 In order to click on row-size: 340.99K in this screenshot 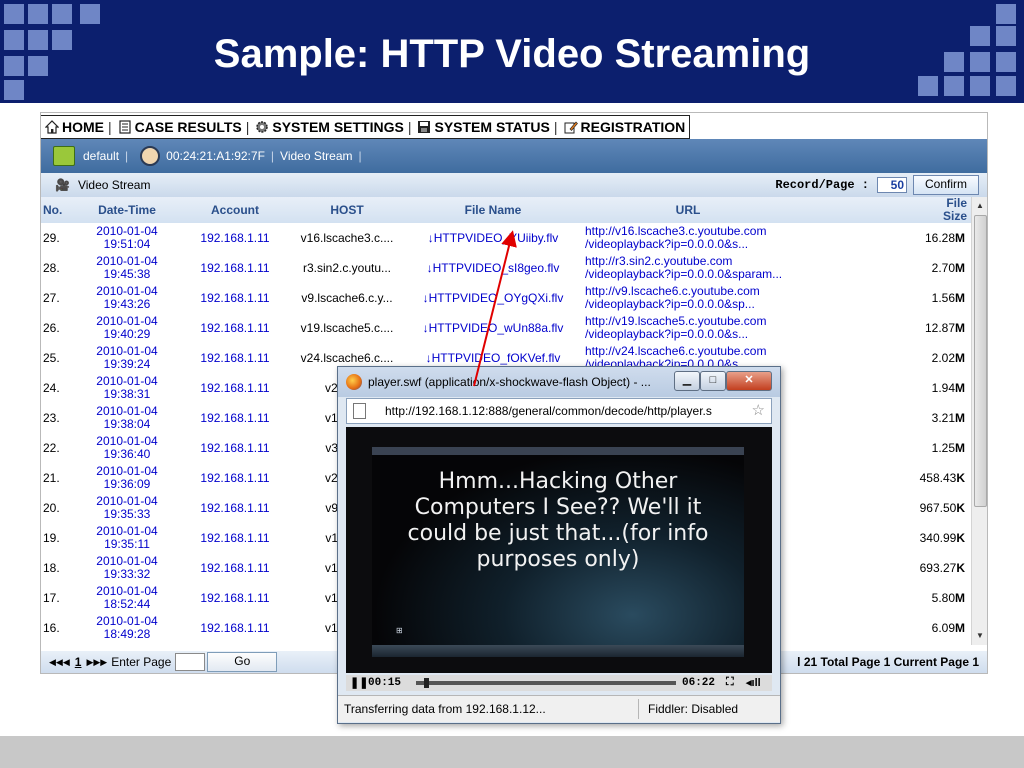, I will do `click(882, 538)`.